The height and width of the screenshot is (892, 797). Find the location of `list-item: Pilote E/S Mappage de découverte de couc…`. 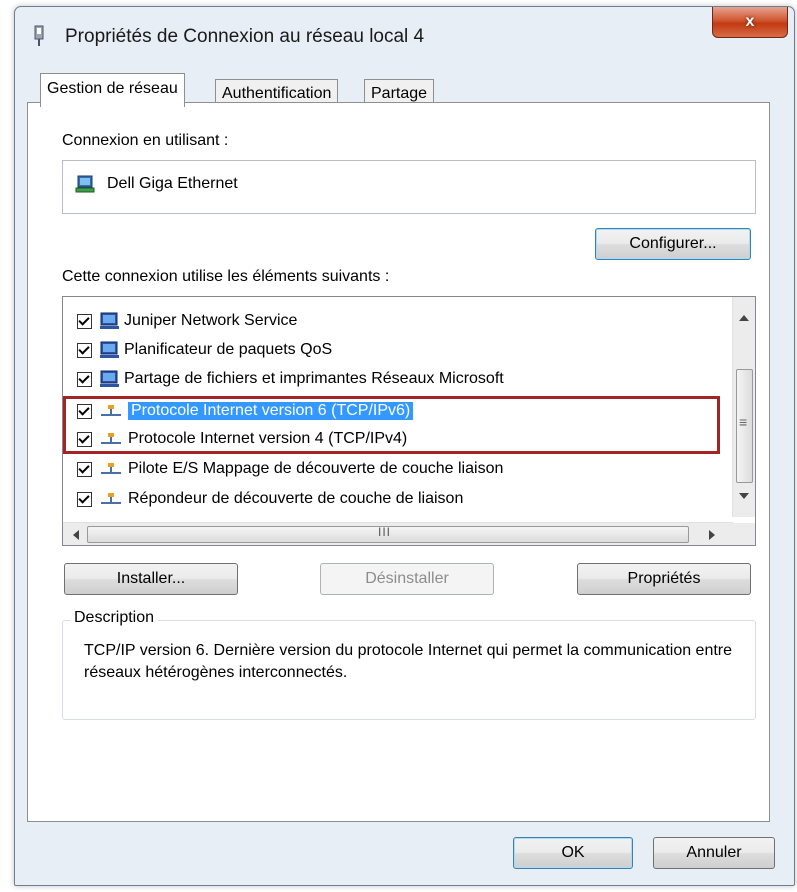

list-item: Pilote E/S Mappage de découverte de couc… is located at coordinates (290, 469).